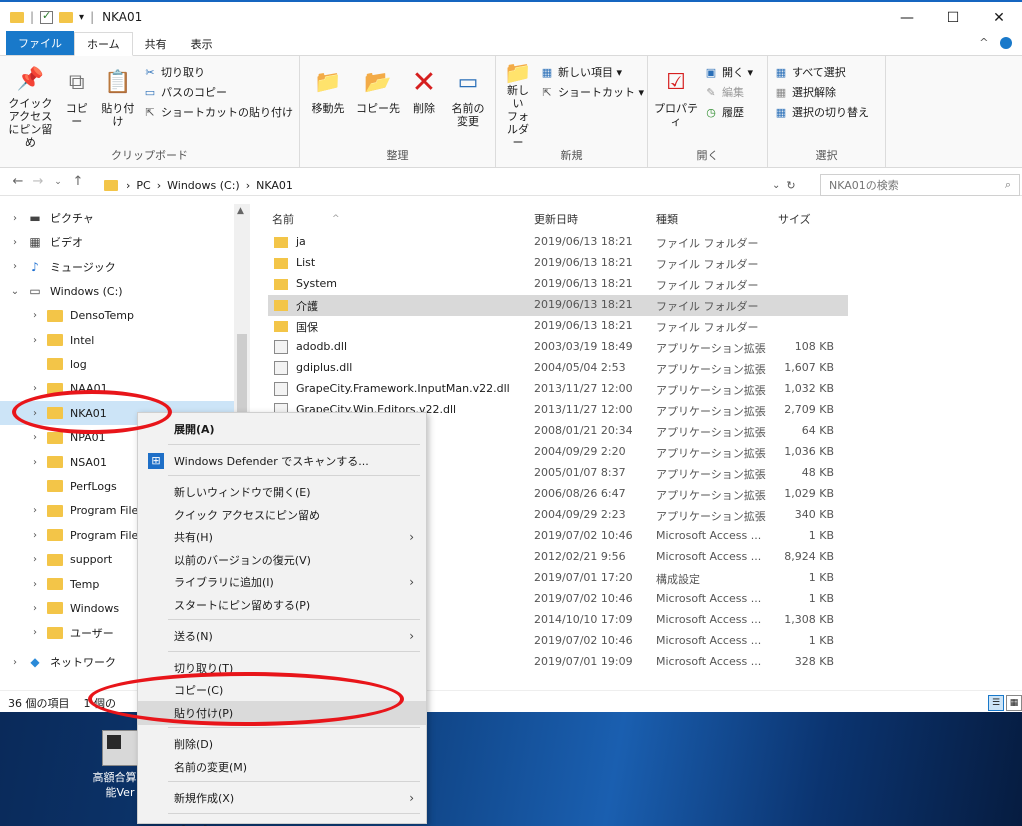 The width and height of the screenshot is (1022, 826). I want to click on tab-view: 表示, so click(202, 44).